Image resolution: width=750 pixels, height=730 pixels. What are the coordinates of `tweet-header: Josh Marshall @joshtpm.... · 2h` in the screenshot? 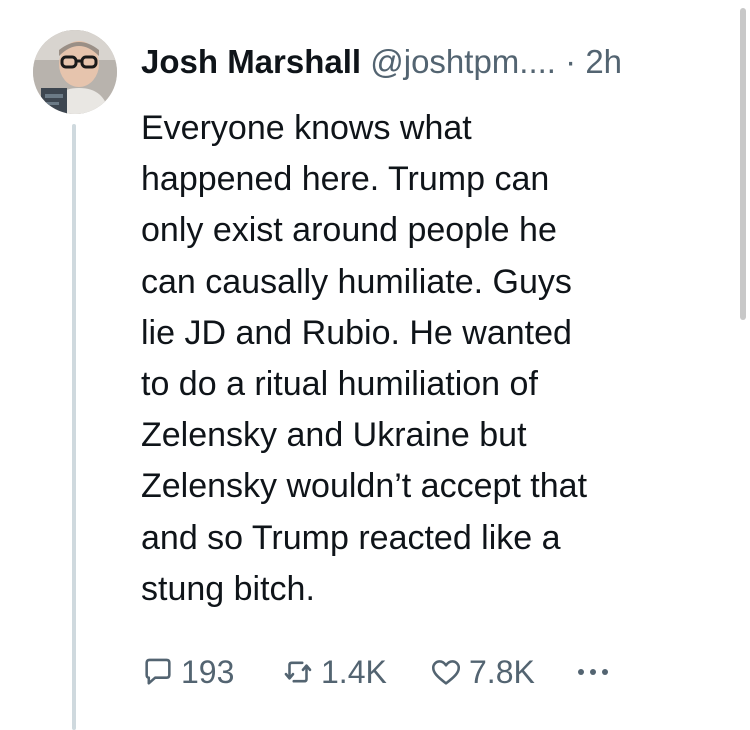 It's located at (381, 62).